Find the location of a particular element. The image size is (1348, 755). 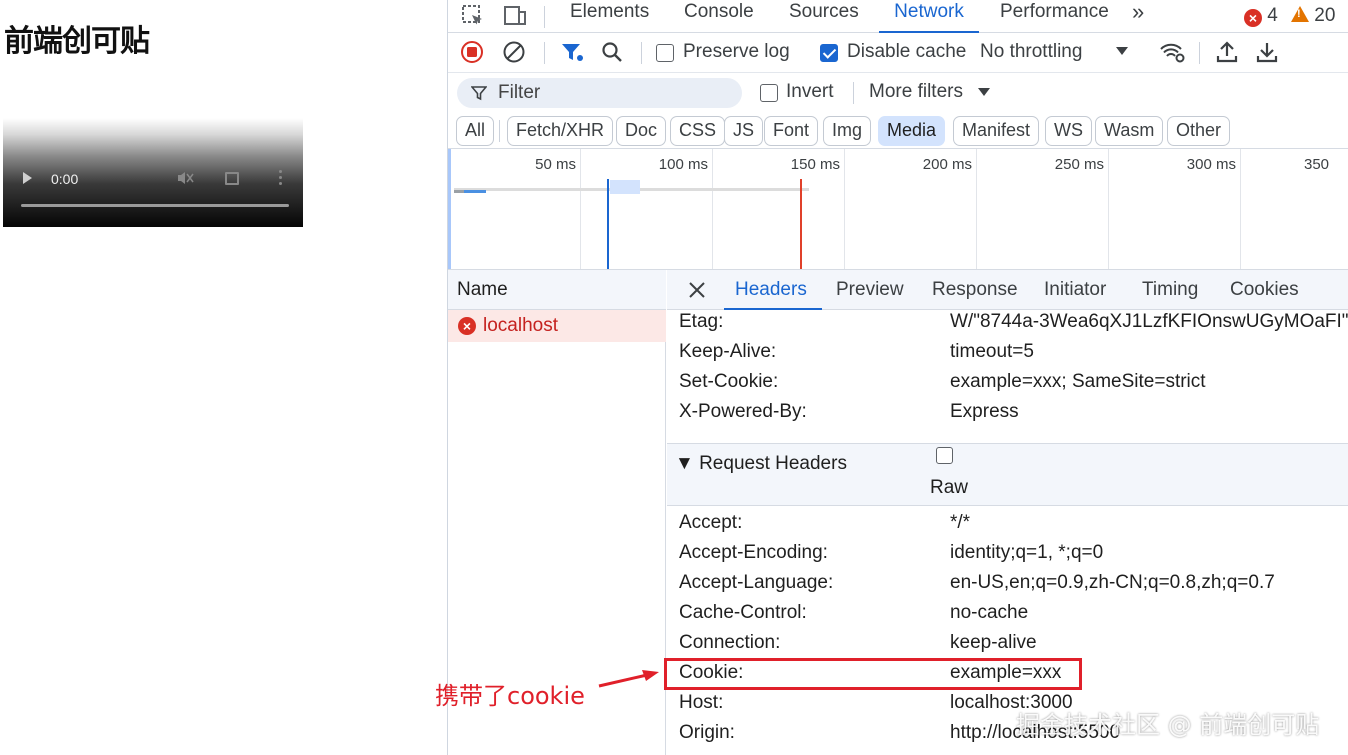

timeline-label: 250 ms is located at coordinates (1079, 164).